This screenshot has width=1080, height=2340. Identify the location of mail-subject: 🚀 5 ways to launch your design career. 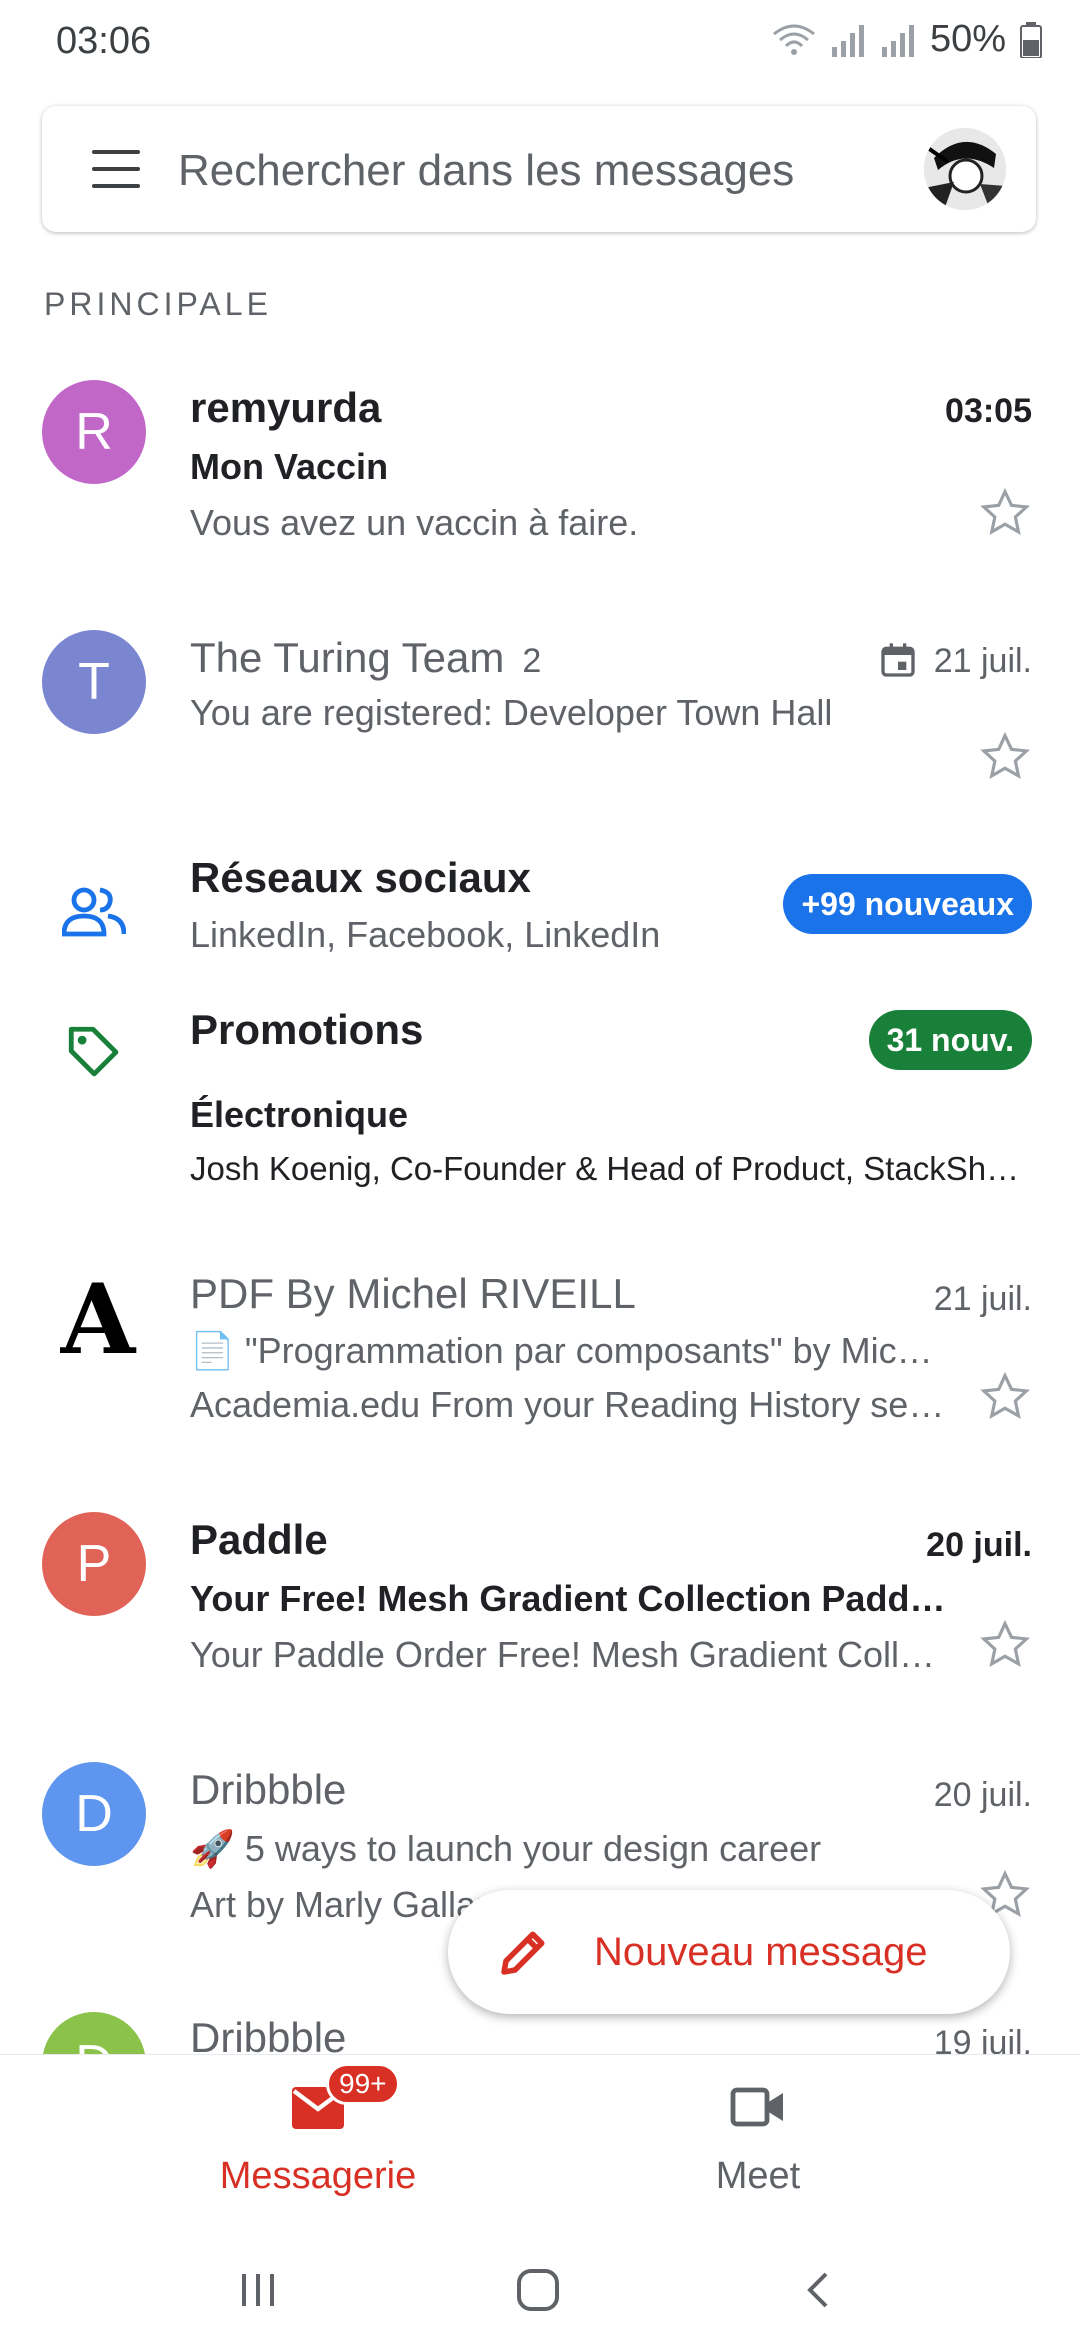
(506, 1848).